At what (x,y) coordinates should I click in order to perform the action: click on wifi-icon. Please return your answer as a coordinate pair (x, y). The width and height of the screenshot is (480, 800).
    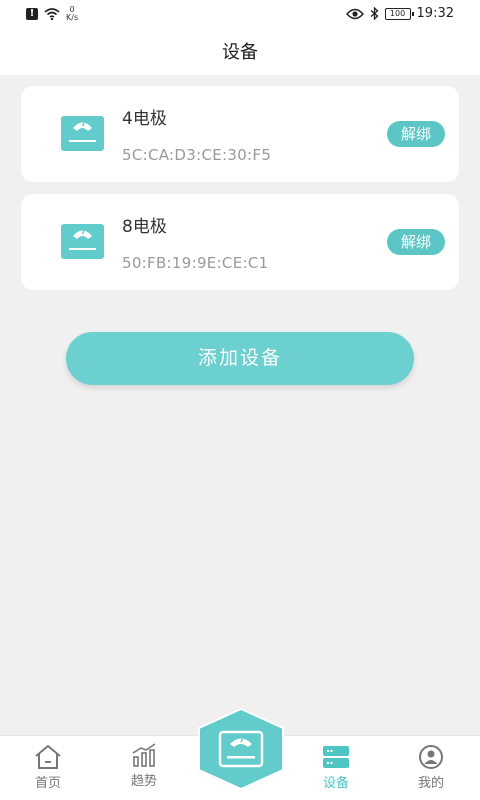
    Looking at the image, I should click on (52, 14).